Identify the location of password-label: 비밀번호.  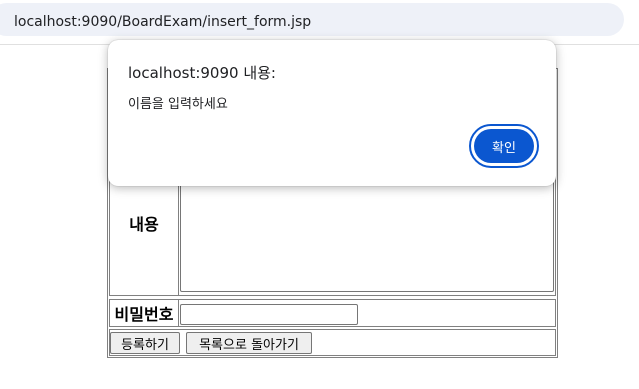
(144, 314).